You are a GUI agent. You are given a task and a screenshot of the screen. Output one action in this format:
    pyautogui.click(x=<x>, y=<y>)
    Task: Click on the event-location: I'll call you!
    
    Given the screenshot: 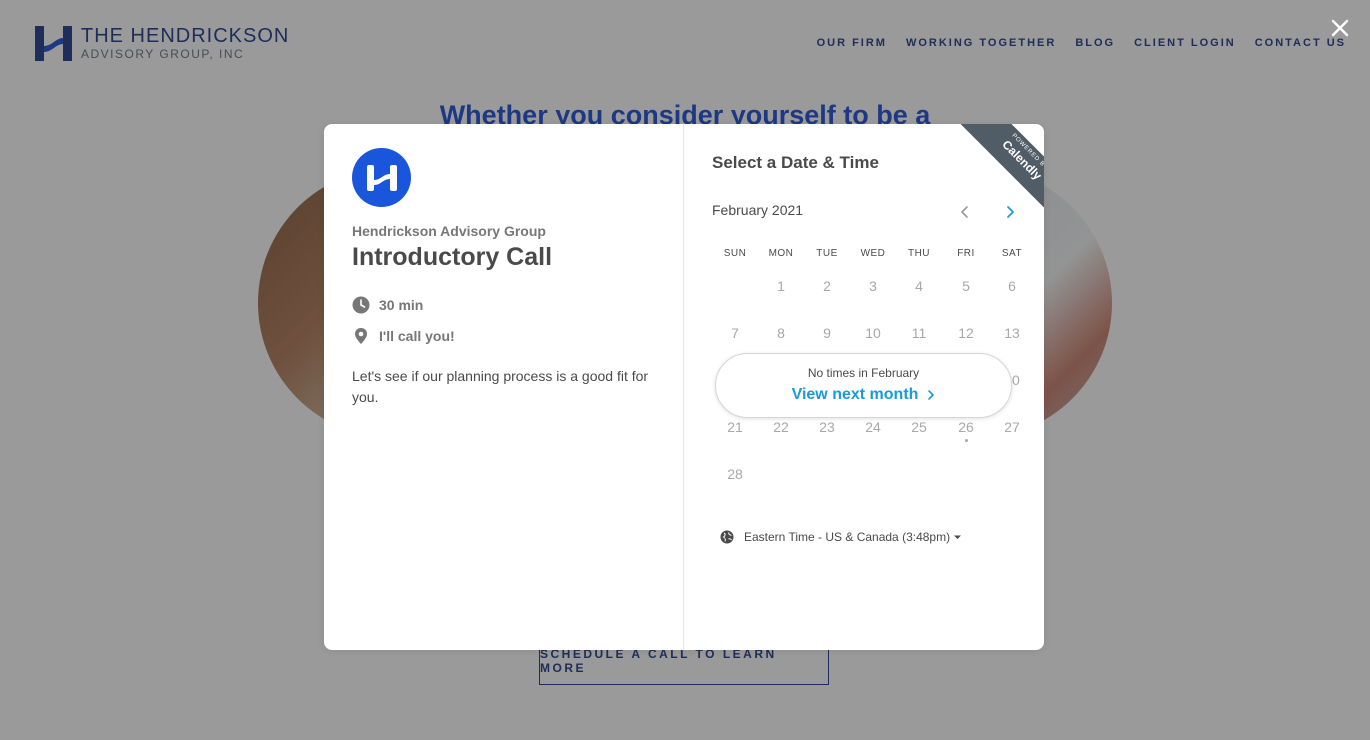 What is the action you would take?
    pyautogui.click(x=403, y=336)
    